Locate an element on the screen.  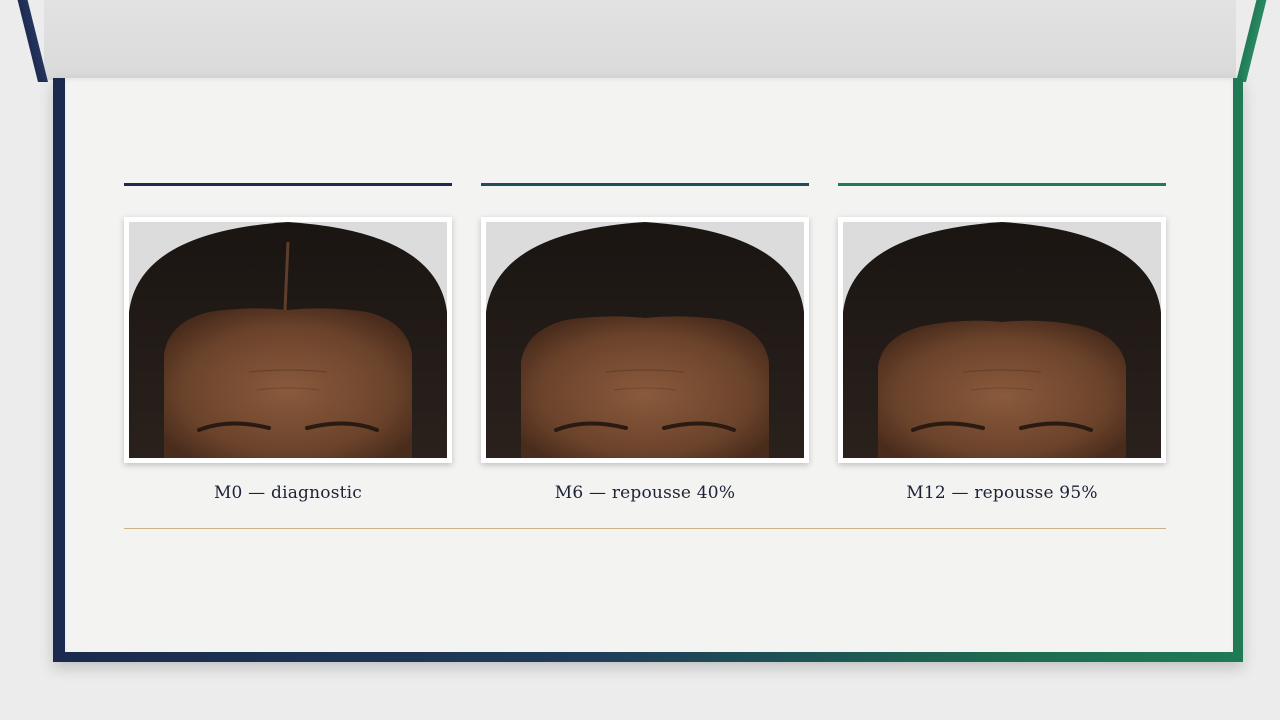
progress-panel-m0: M0 — diagnostic is located at coordinates (288, 343).